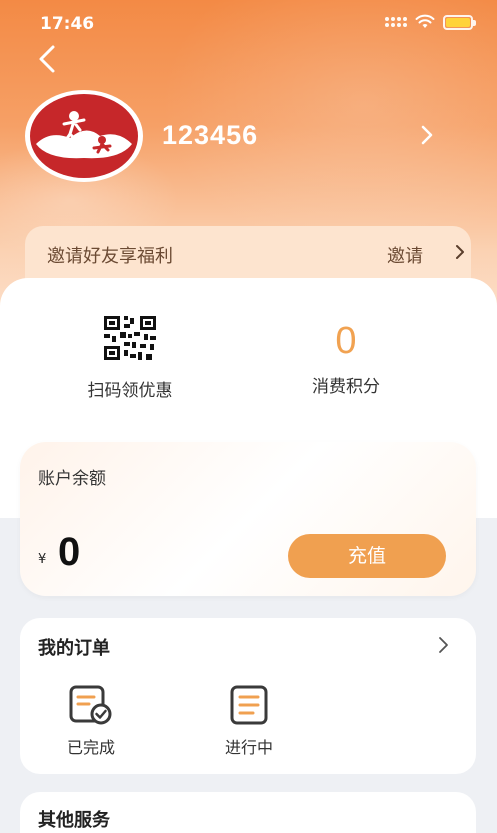 The image size is (497, 833). I want to click on status-bar: 17:46, so click(248, 25).